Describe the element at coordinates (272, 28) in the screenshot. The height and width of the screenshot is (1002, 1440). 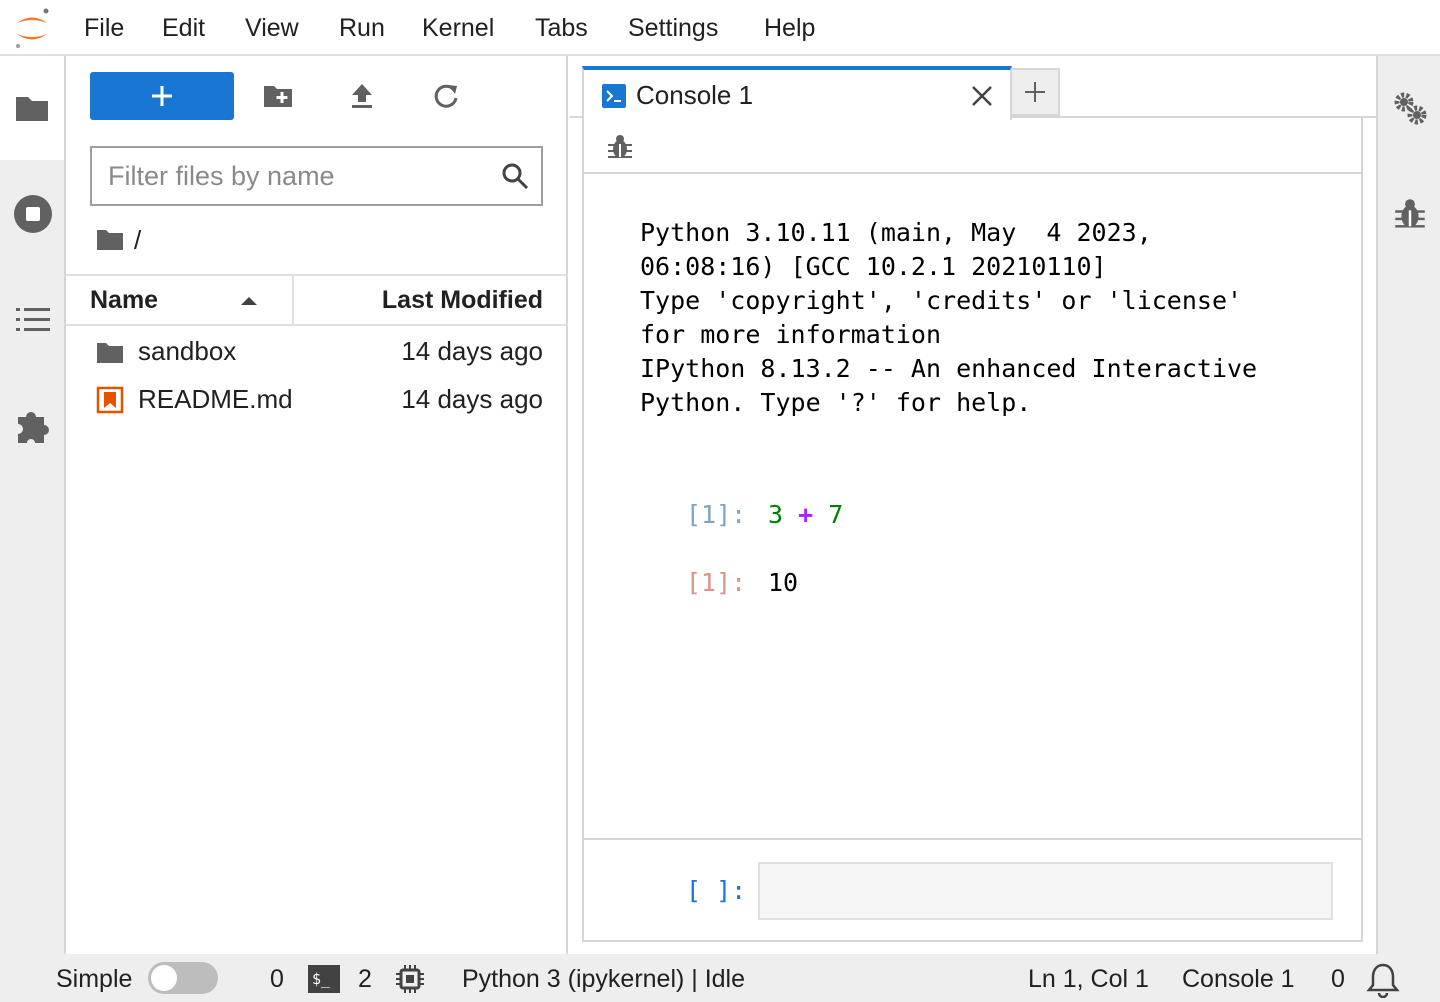
I see `menu-view: View` at that location.